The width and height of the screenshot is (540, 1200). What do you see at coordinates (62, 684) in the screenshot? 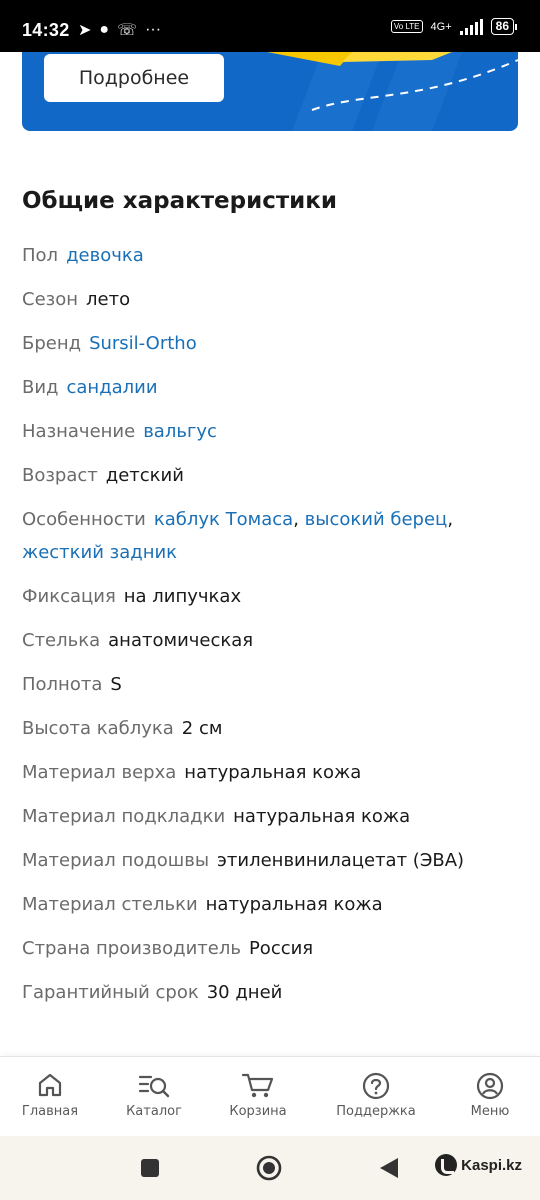
I see `spec-label: Полнота` at bounding box center [62, 684].